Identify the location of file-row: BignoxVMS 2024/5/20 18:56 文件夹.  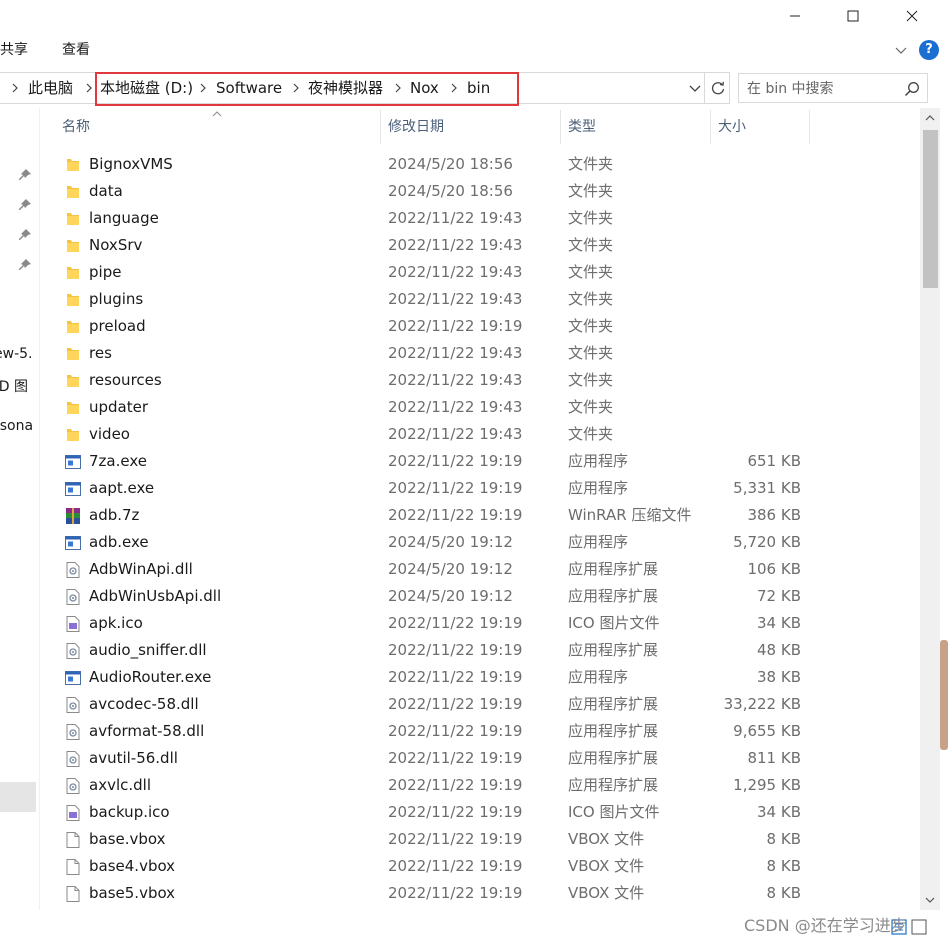
(480, 164).